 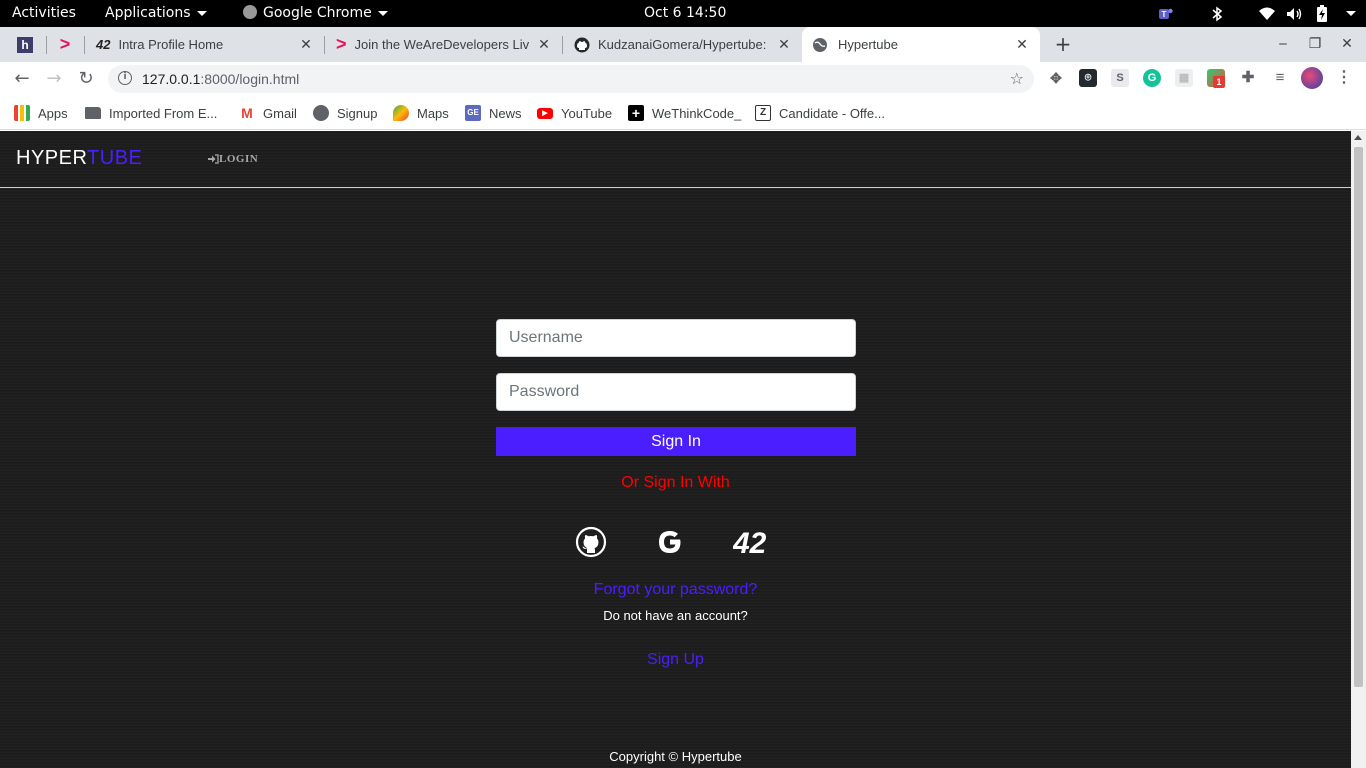 I want to click on tab-intra-profile: 42 Intra Profile Home ✕, so click(x=205, y=44).